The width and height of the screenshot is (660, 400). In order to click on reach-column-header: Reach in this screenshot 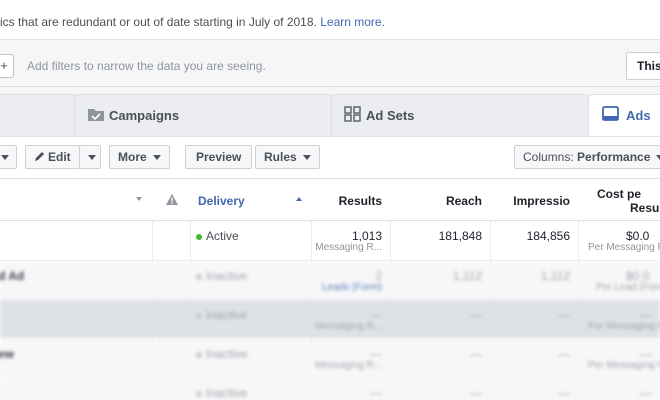, I will do `click(440, 200)`.